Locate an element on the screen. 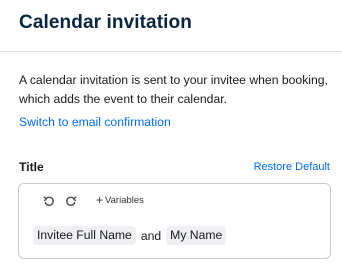  variables-label: Variables is located at coordinates (124, 200).